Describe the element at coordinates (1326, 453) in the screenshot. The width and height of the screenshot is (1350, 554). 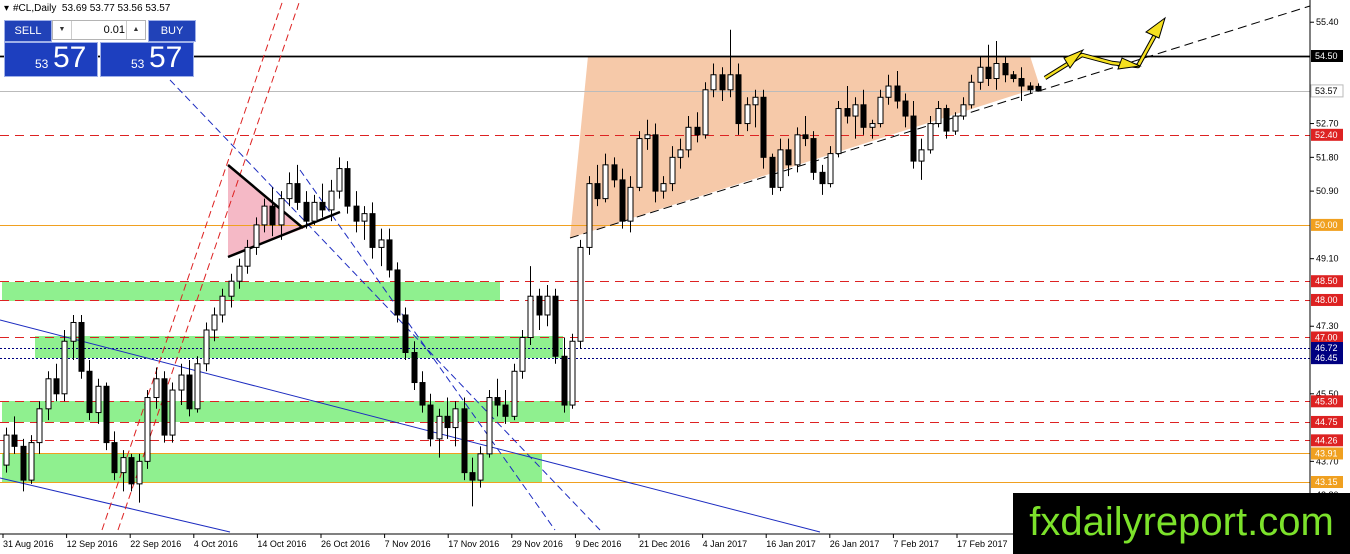
I see `level-tag-label: 43.91` at that location.